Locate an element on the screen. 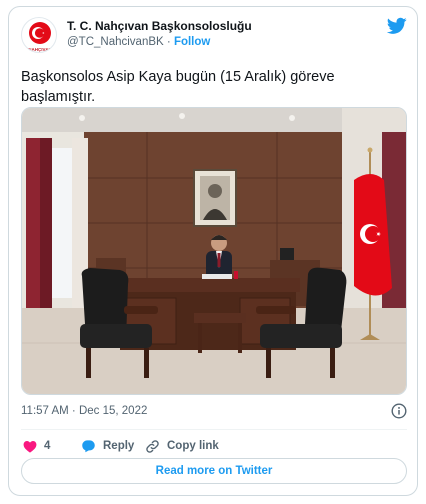 Image resolution: width=426 pixels, height=504 pixels. link-icon is located at coordinates (152, 446).